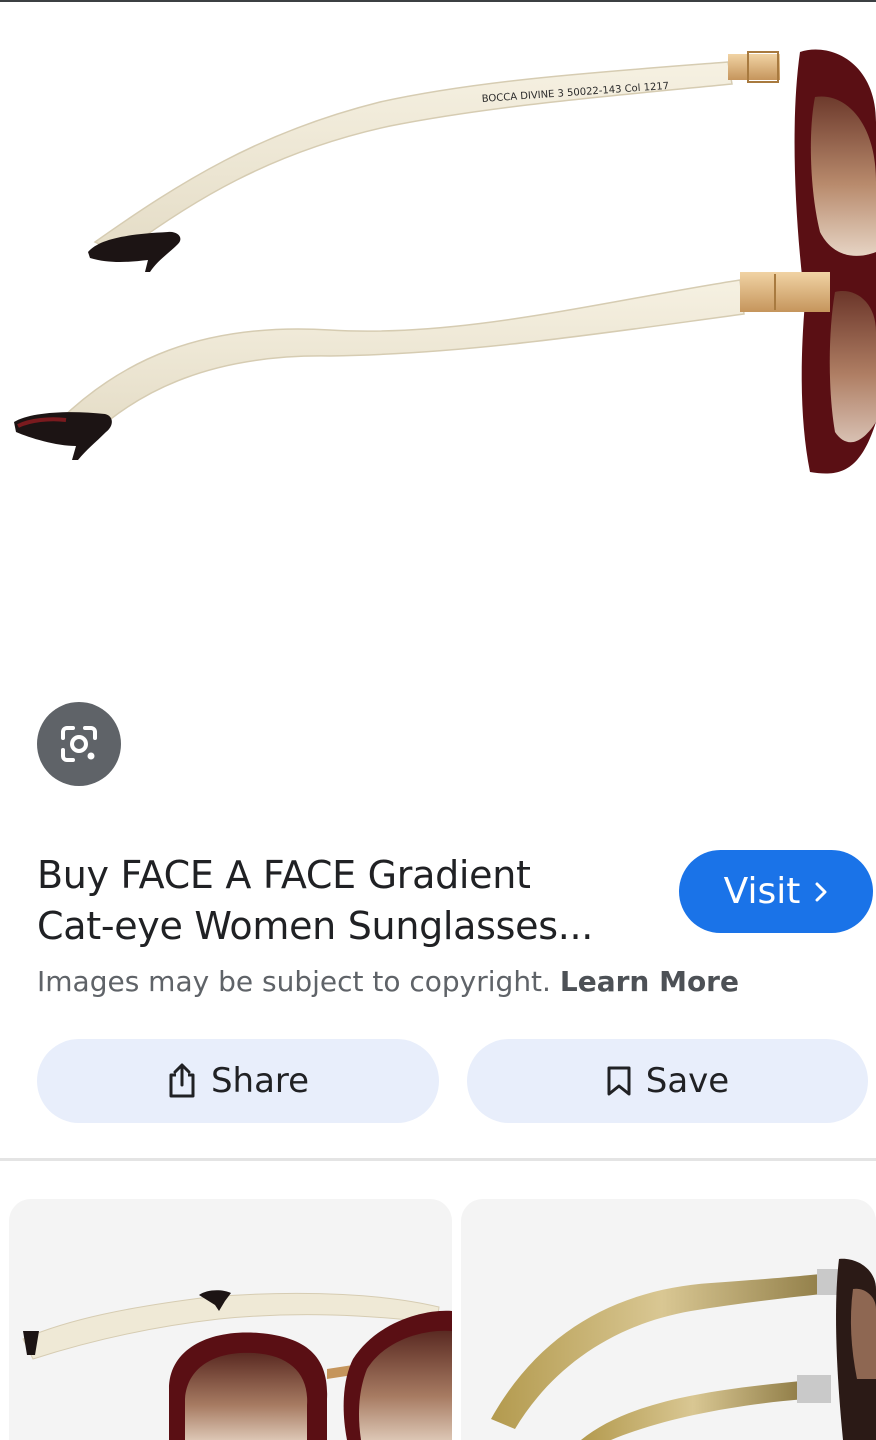 The width and height of the screenshot is (876, 1440). I want to click on share-button-label: Share, so click(260, 1081).